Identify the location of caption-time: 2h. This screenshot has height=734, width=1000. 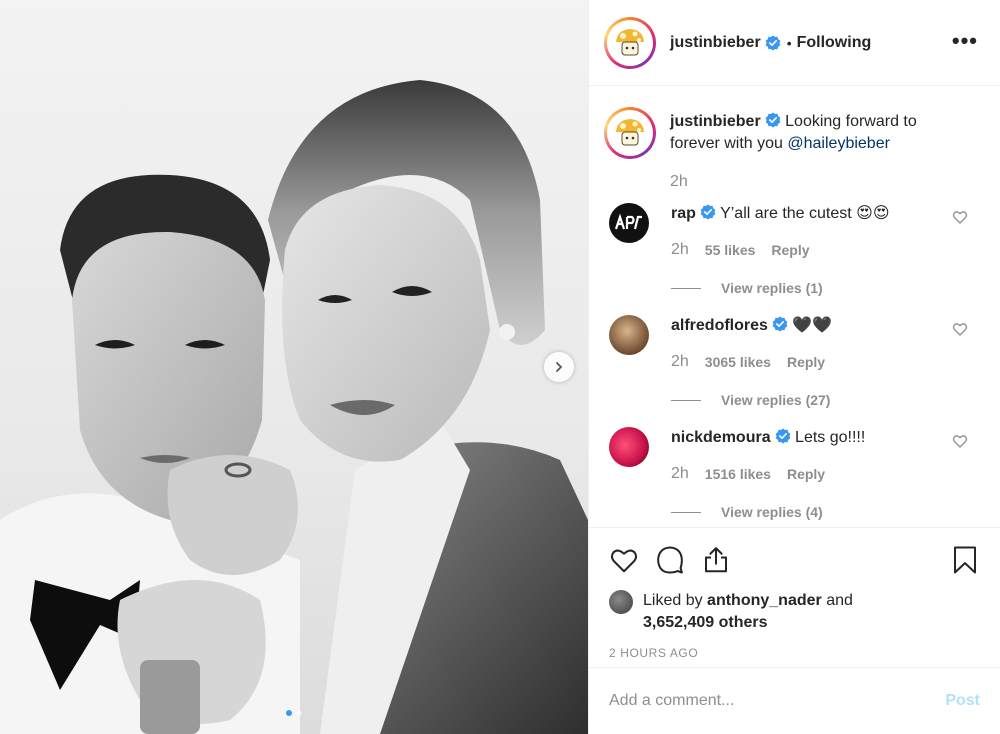
(820, 182).